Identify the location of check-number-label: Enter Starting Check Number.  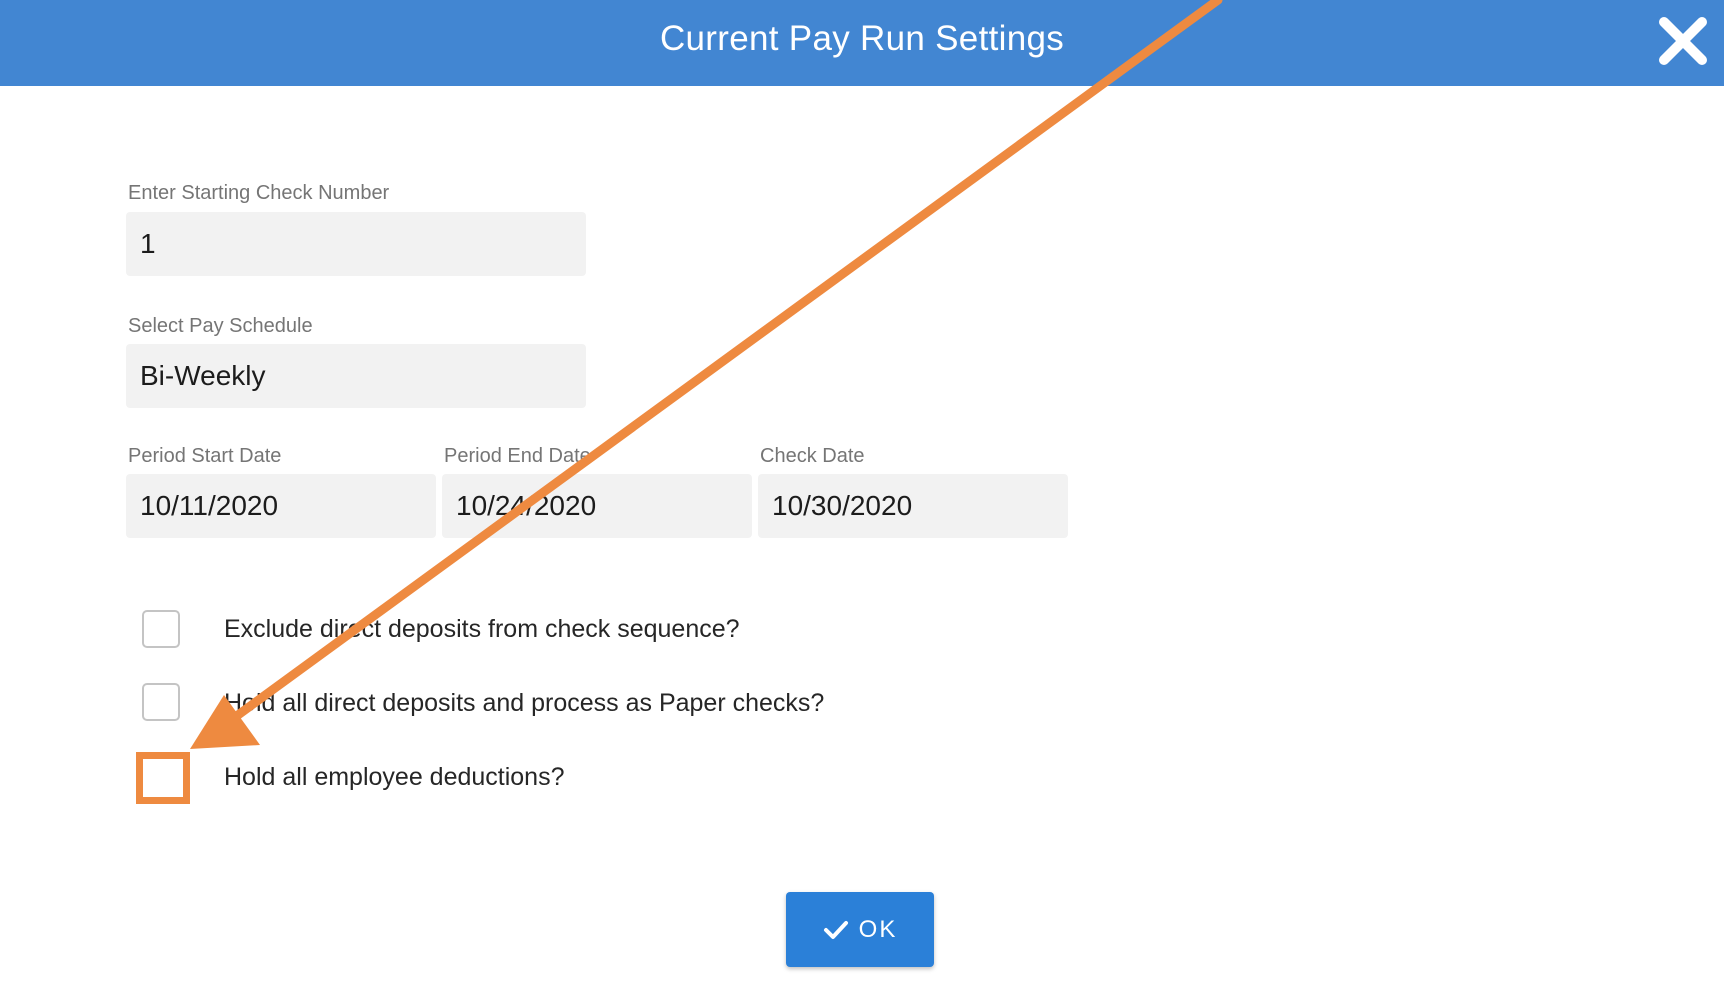
(259, 193).